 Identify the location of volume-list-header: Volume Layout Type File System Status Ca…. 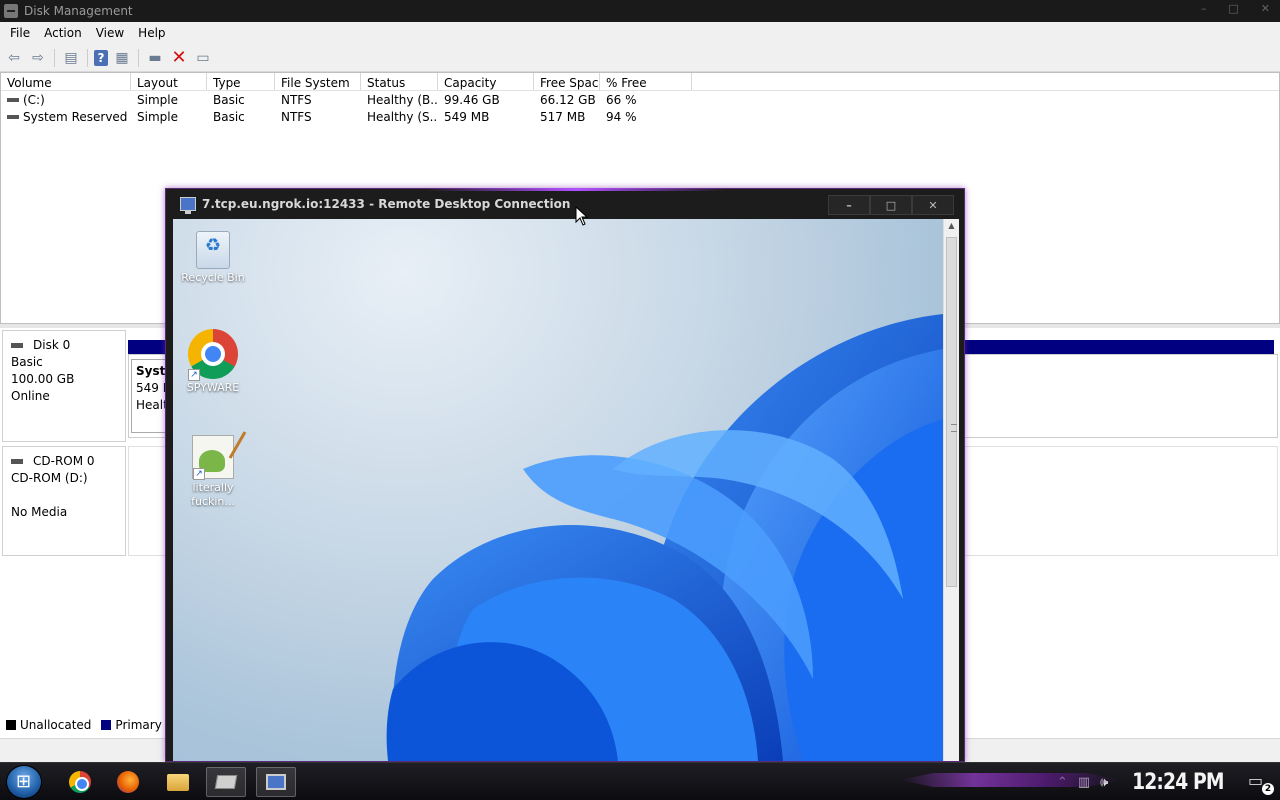
(640, 82).